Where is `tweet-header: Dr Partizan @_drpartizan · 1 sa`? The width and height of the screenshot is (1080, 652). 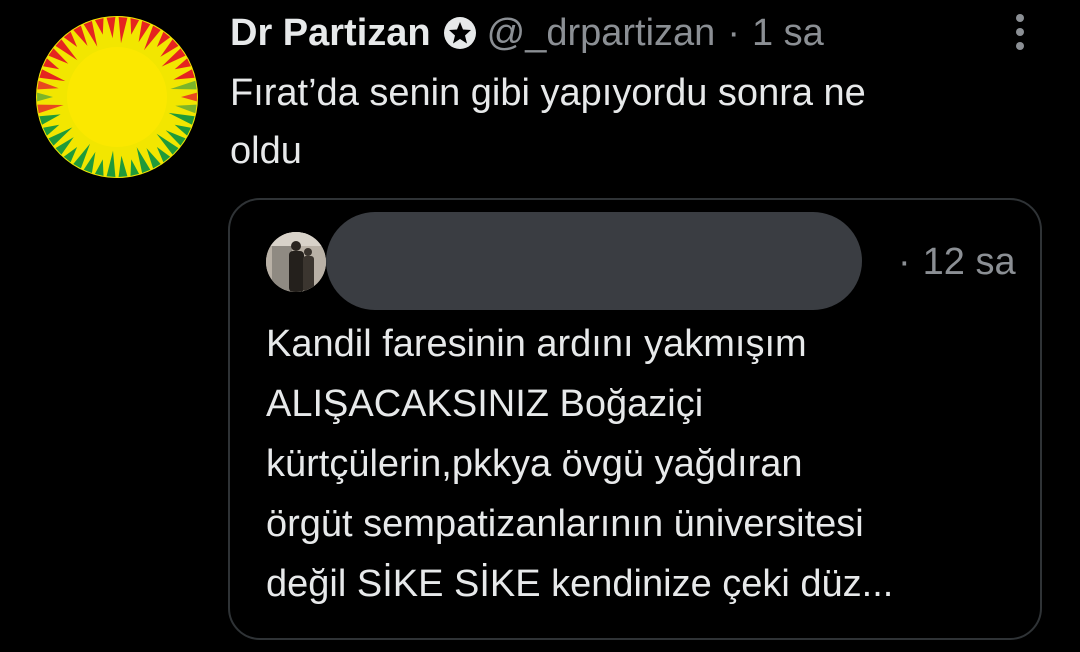 tweet-header: Dr Partizan @_drpartizan · 1 sa is located at coordinates (527, 33).